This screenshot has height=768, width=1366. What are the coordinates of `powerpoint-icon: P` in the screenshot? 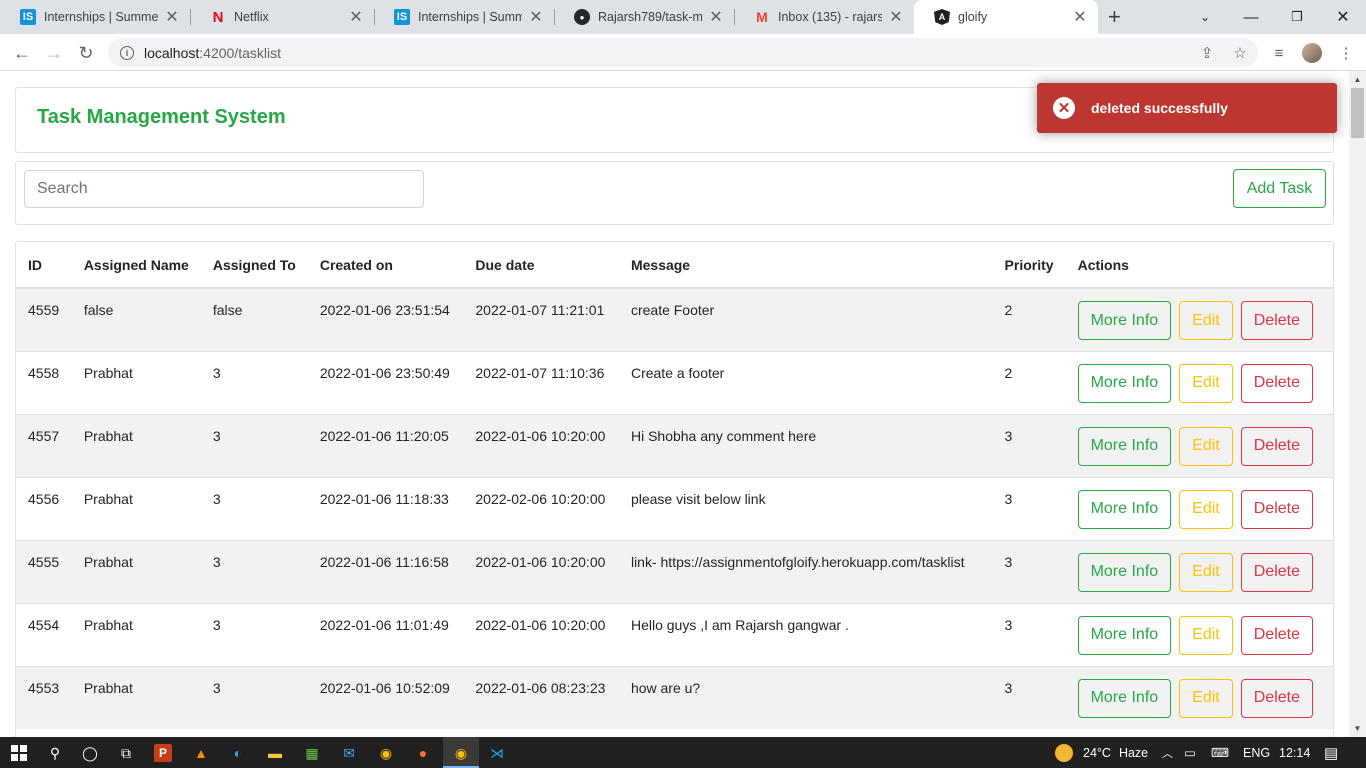 It's located at (163, 753).